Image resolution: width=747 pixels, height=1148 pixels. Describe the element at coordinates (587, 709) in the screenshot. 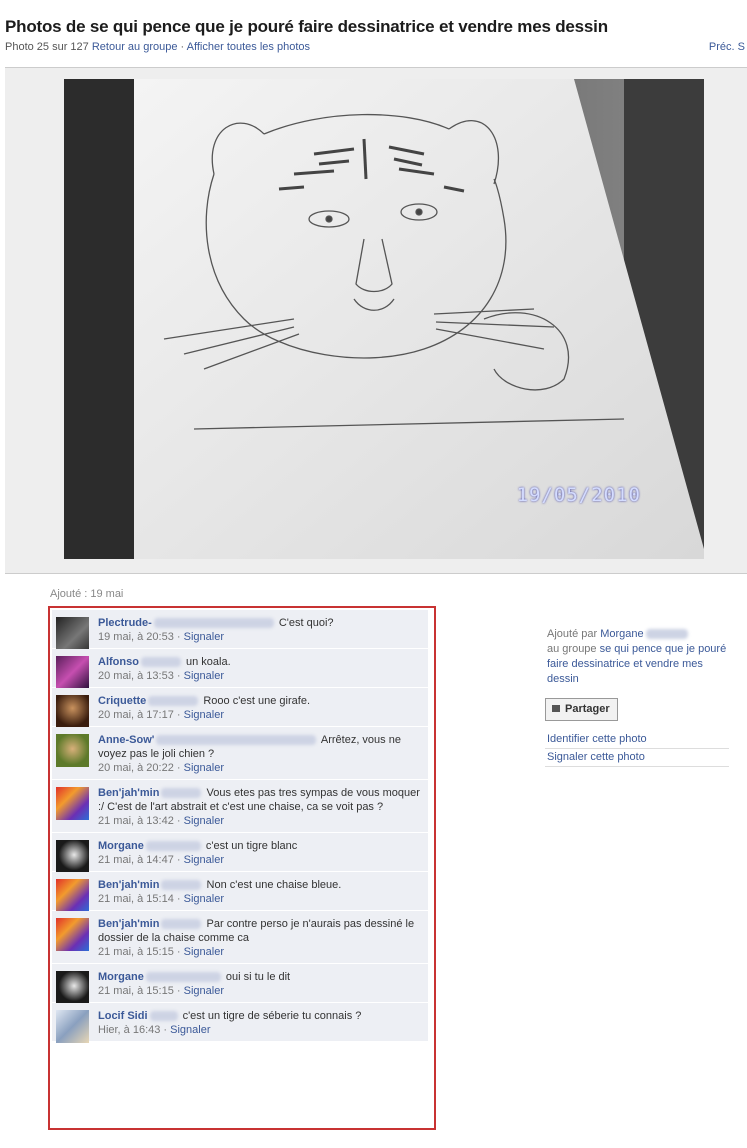

I see `share-button-label: Partager` at that location.